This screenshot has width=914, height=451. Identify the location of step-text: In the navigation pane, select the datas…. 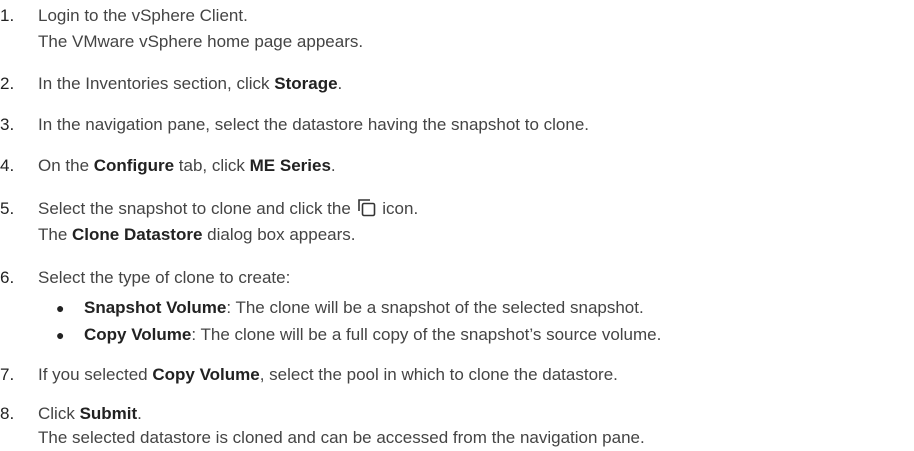
(313, 124).